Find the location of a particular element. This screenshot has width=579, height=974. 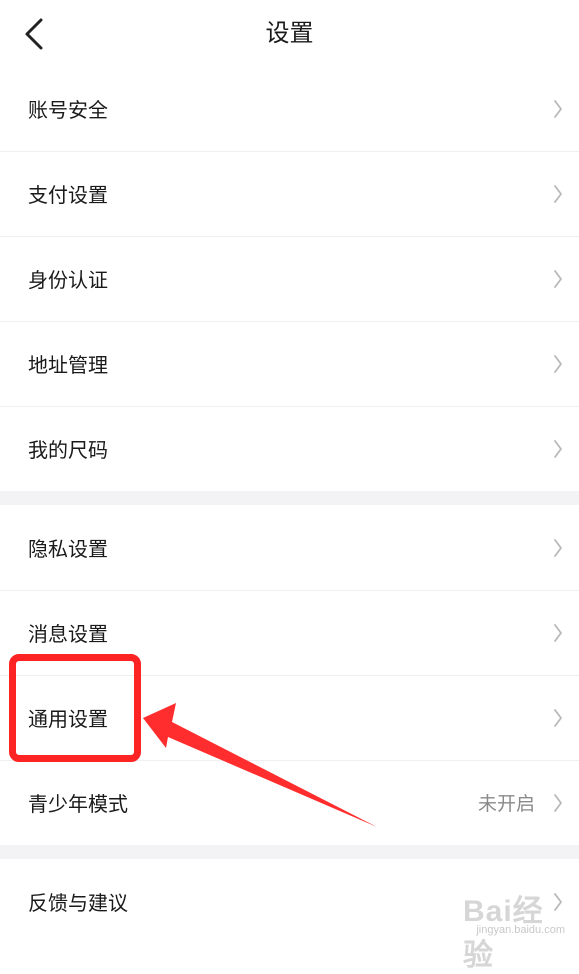

settings-item-label: 支付设置 is located at coordinates (68, 195).